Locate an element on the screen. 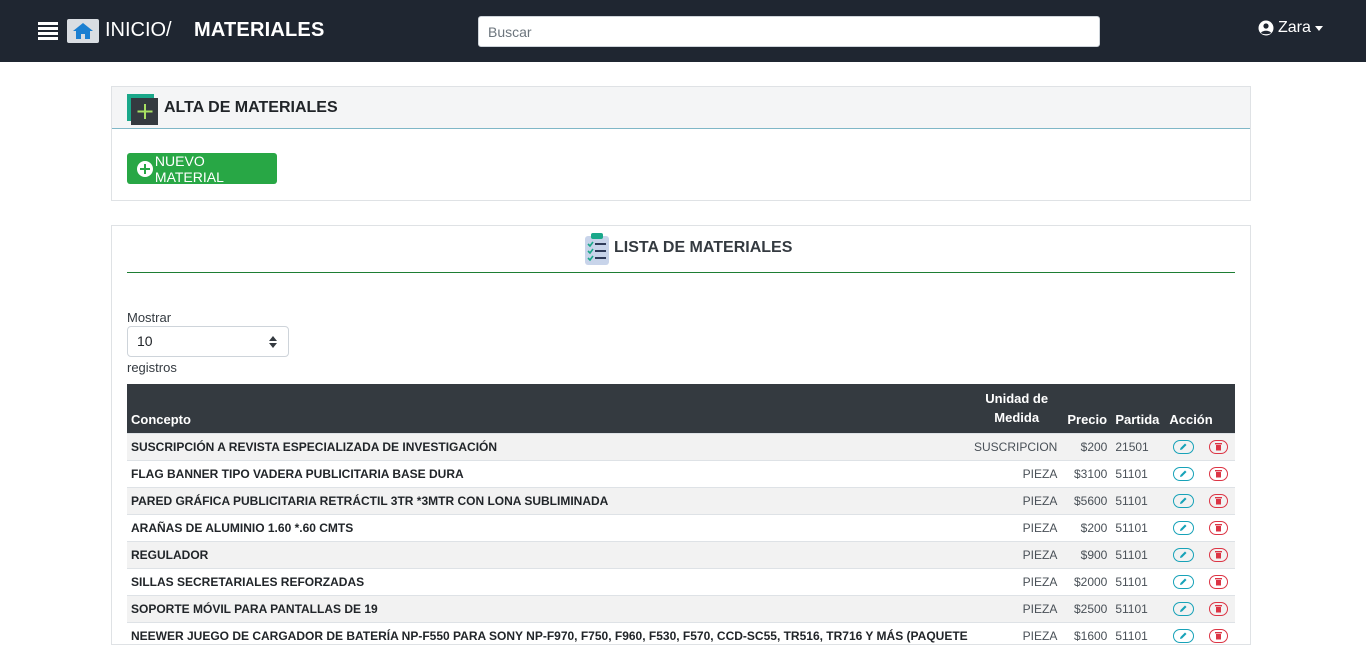 The image size is (1366, 649). header-partida: Partida is located at coordinates (1138, 408).